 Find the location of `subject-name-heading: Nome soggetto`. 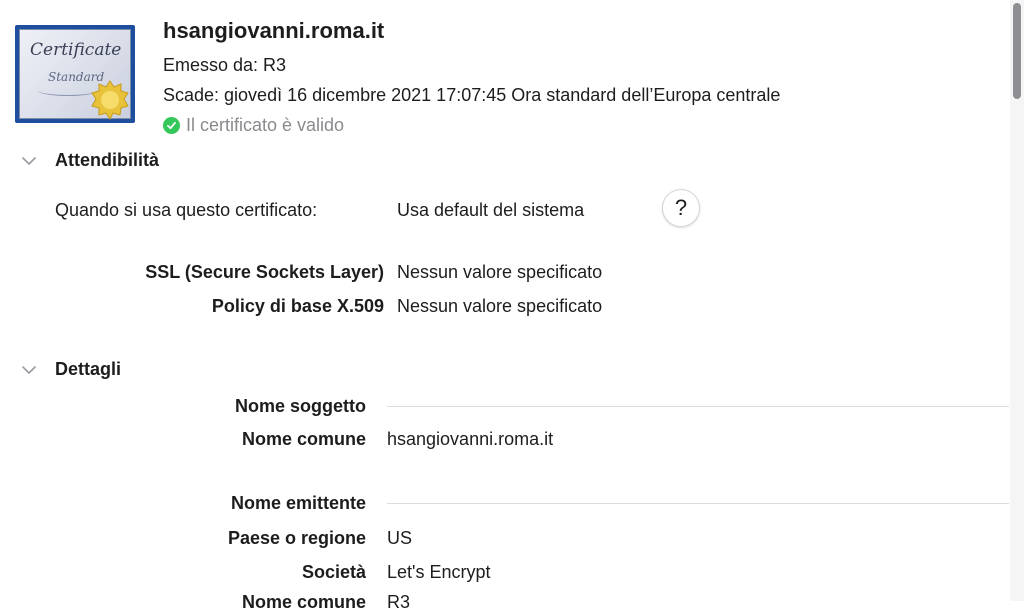

subject-name-heading: Nome soggetto is located at coordinates (300, 406).